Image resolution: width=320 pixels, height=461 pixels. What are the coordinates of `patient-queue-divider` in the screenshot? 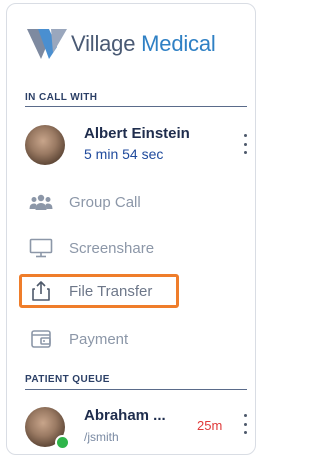 It's located at (136, 389).